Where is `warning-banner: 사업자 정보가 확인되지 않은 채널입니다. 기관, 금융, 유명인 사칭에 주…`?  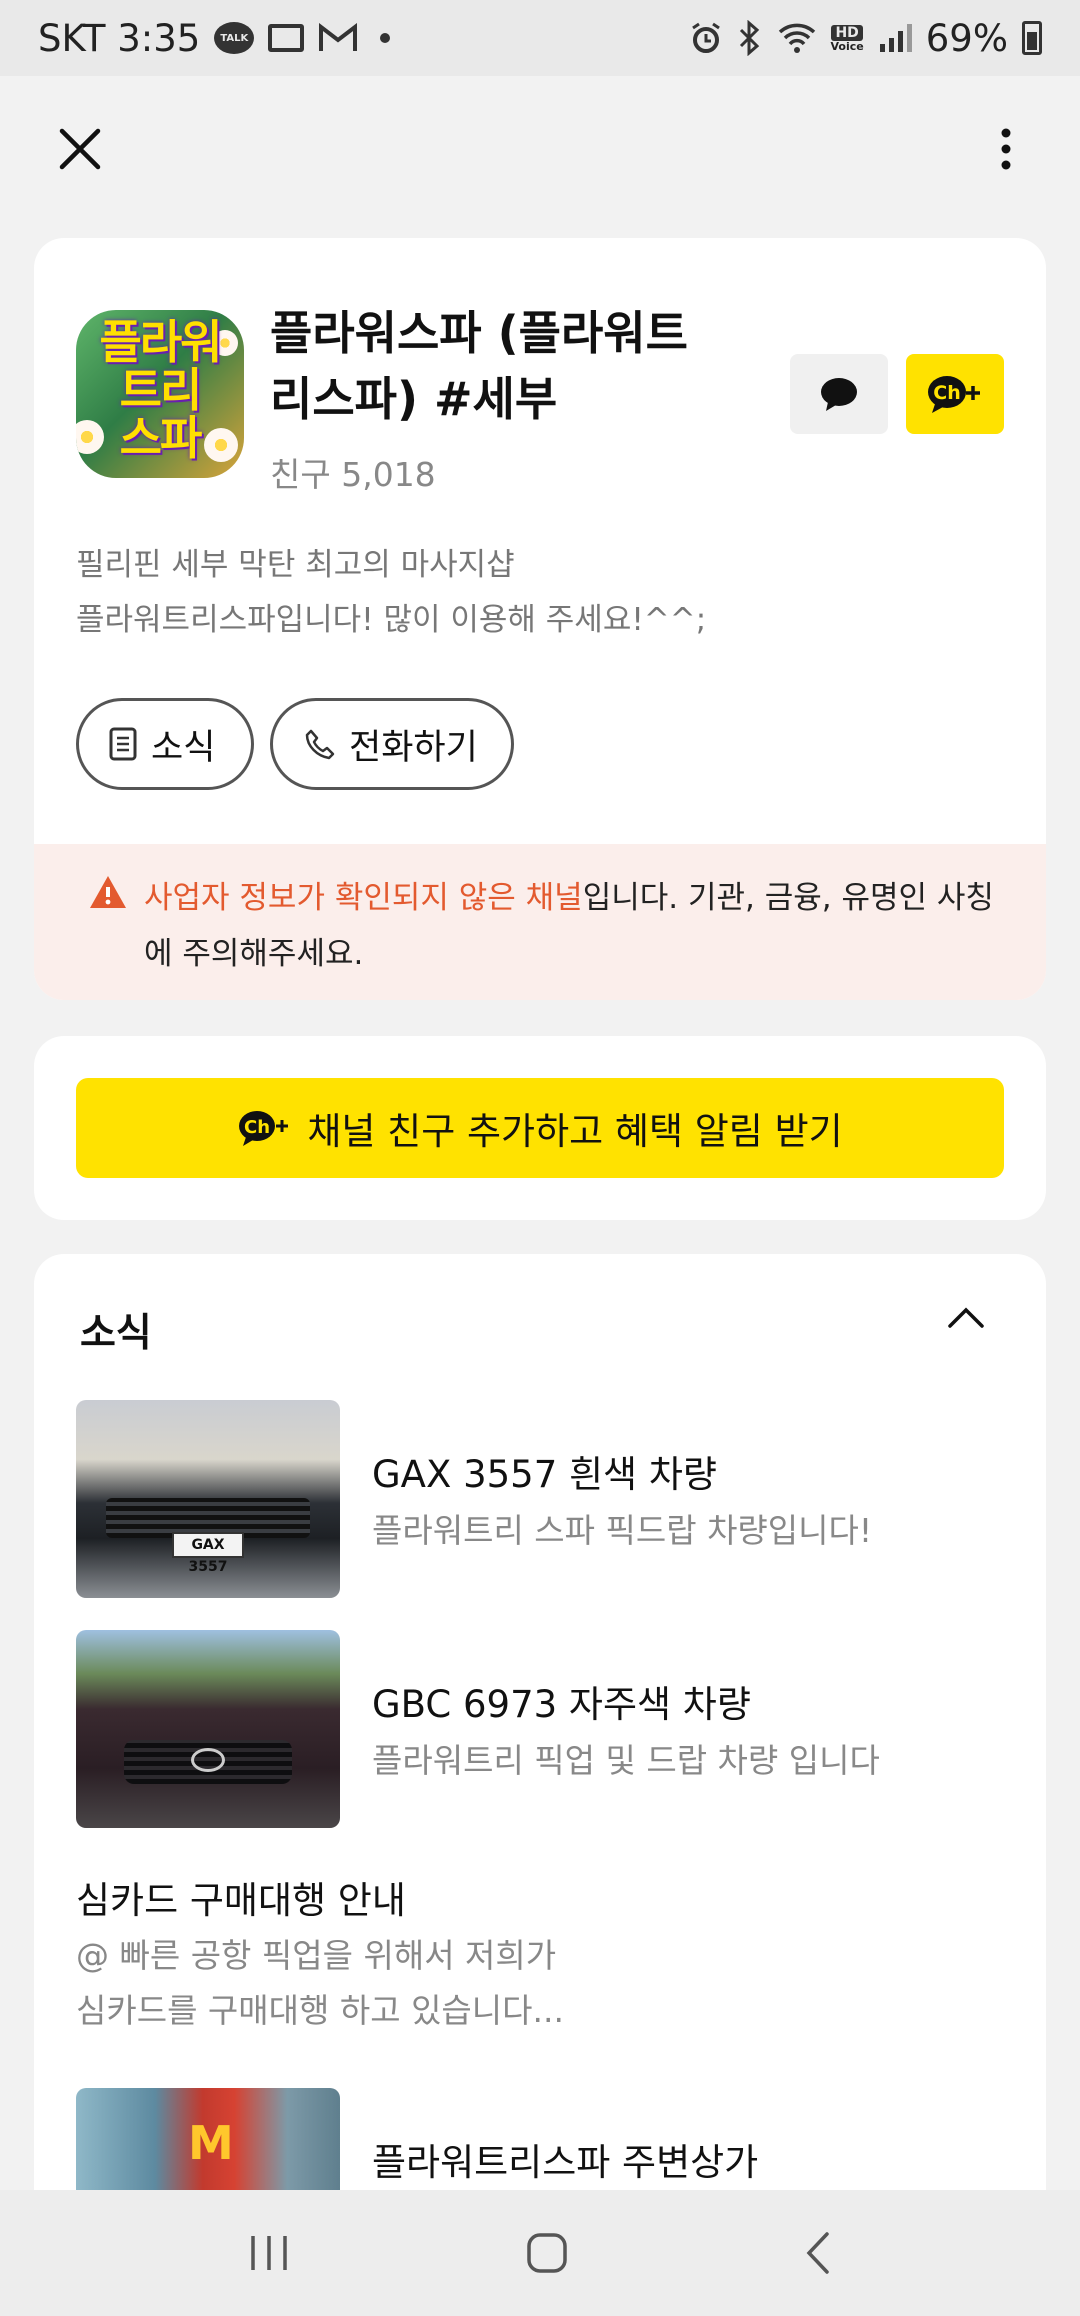
warning-banner: 사업자 정보가 확인되지 않은 채널입니다. 기관, 금융, 유명인 사칭에 주… is located at coordinates (540, 922).